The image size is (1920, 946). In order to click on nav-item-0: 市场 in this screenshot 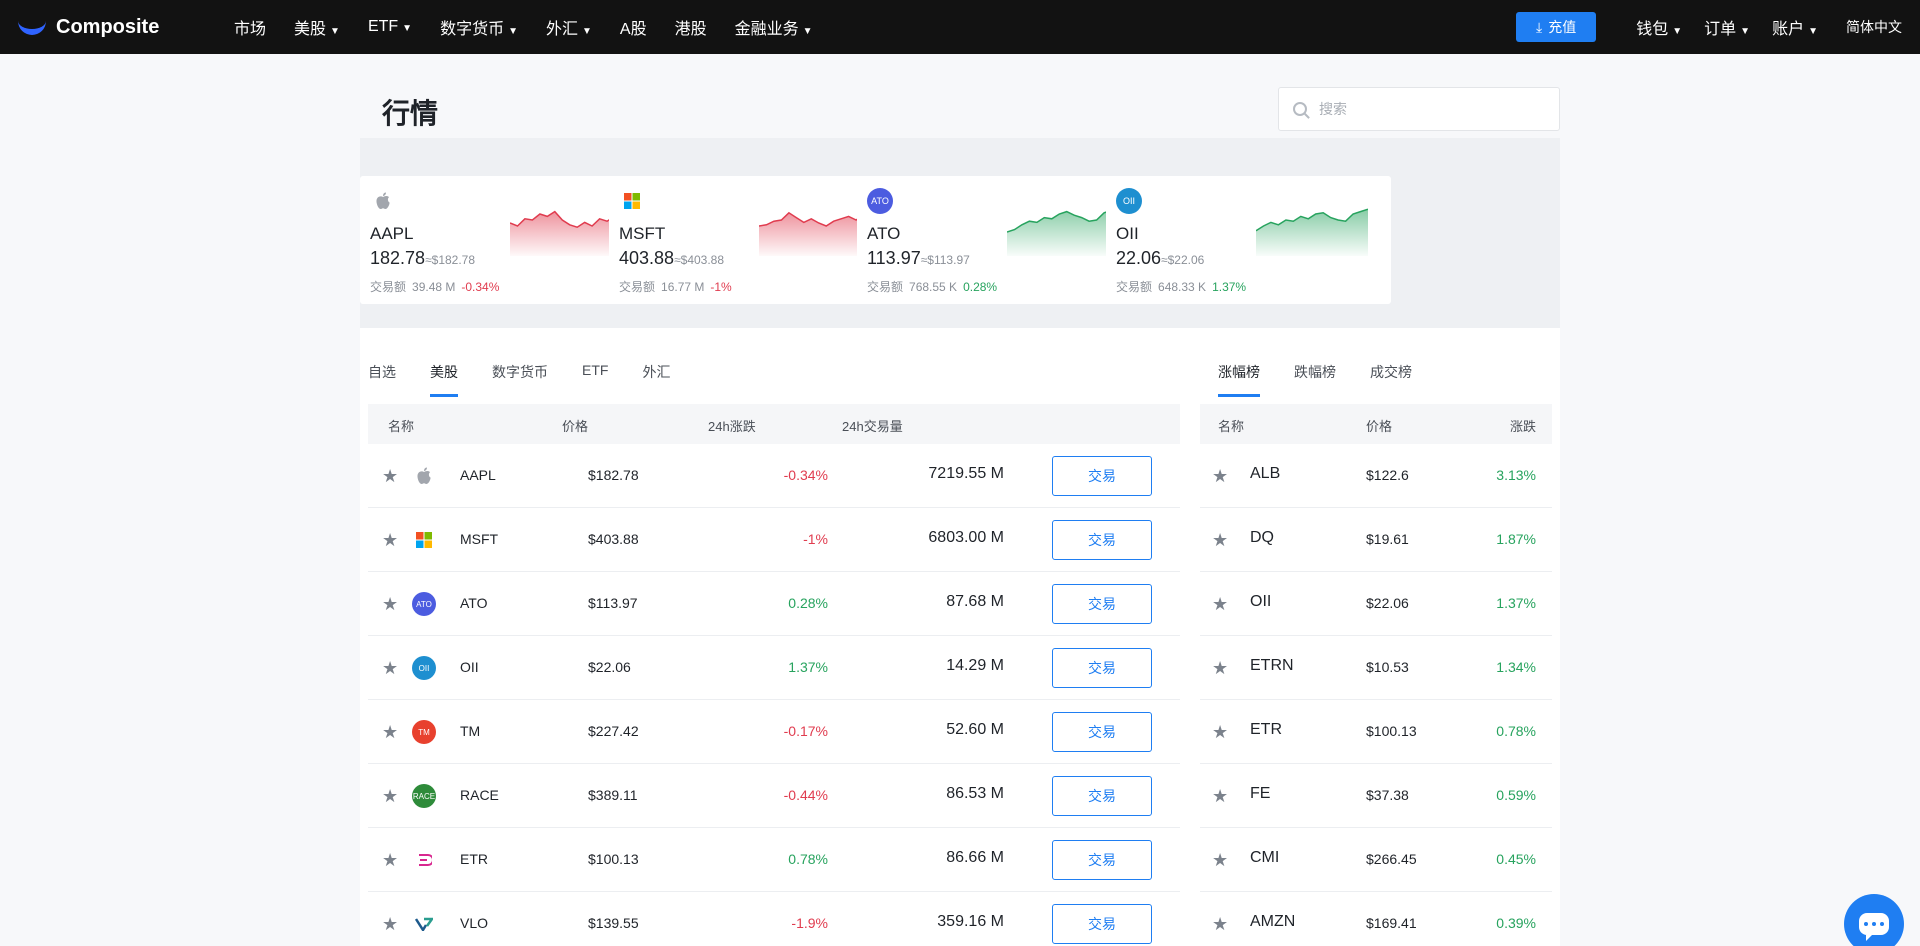, I will do `click(250, 27)`.